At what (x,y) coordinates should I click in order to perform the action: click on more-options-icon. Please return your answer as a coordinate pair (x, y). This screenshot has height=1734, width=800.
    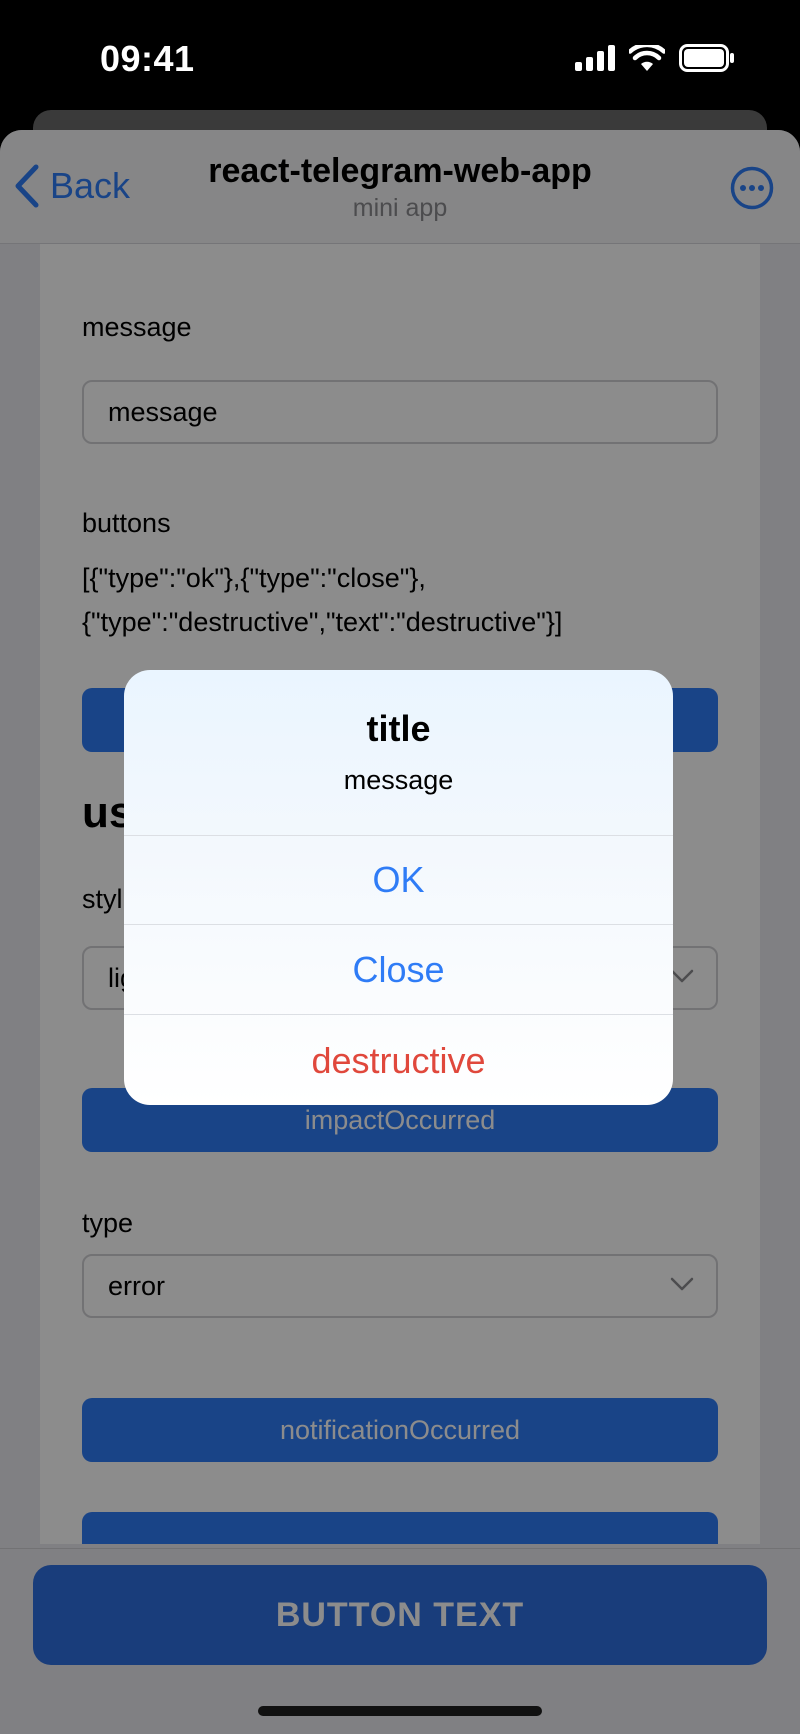
    Looking at the image, I should click on (752, 188).